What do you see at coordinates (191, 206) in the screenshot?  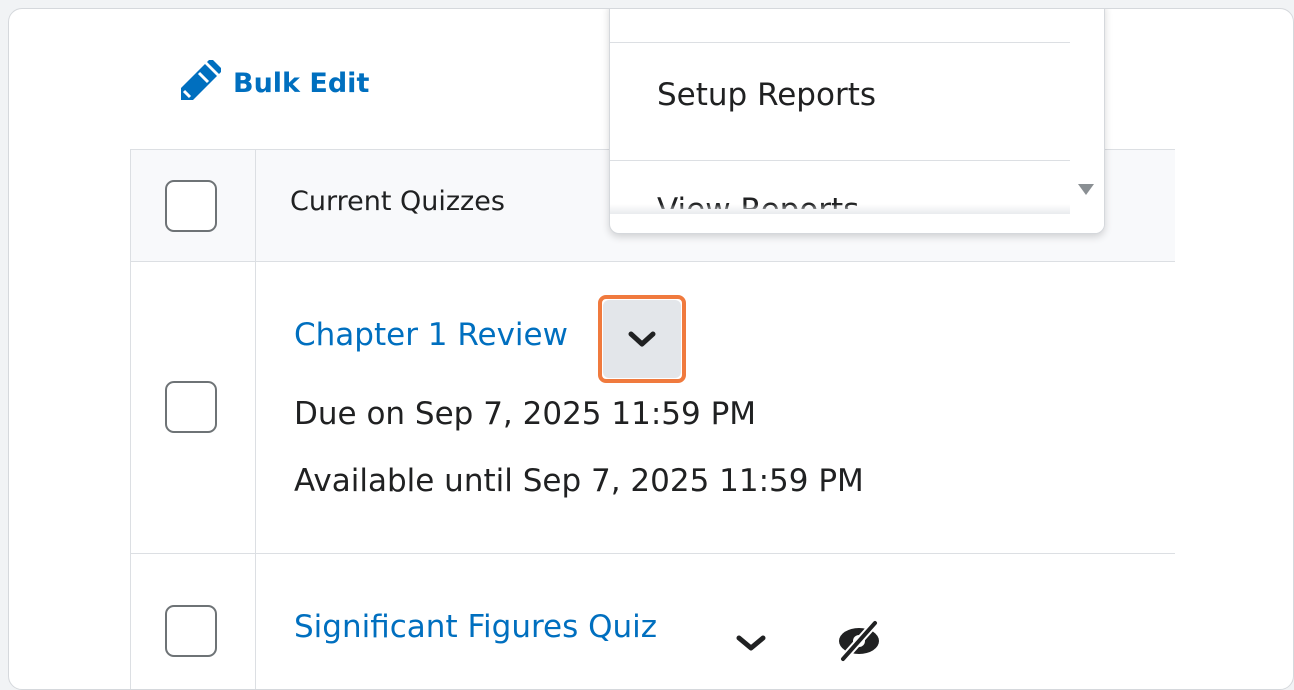 I see `select-all-checkbox` at bounding box center [191, 206].